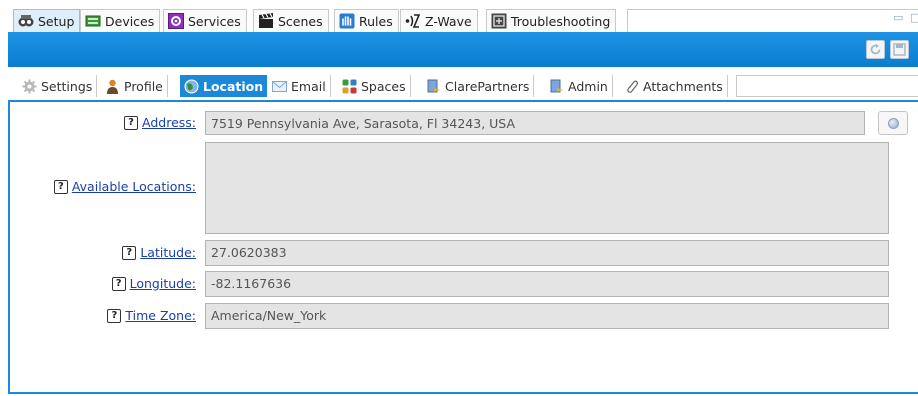 The width and height of the screenshot is (918, 396). I want to click on maximize-icon: □, so click(914, 17).